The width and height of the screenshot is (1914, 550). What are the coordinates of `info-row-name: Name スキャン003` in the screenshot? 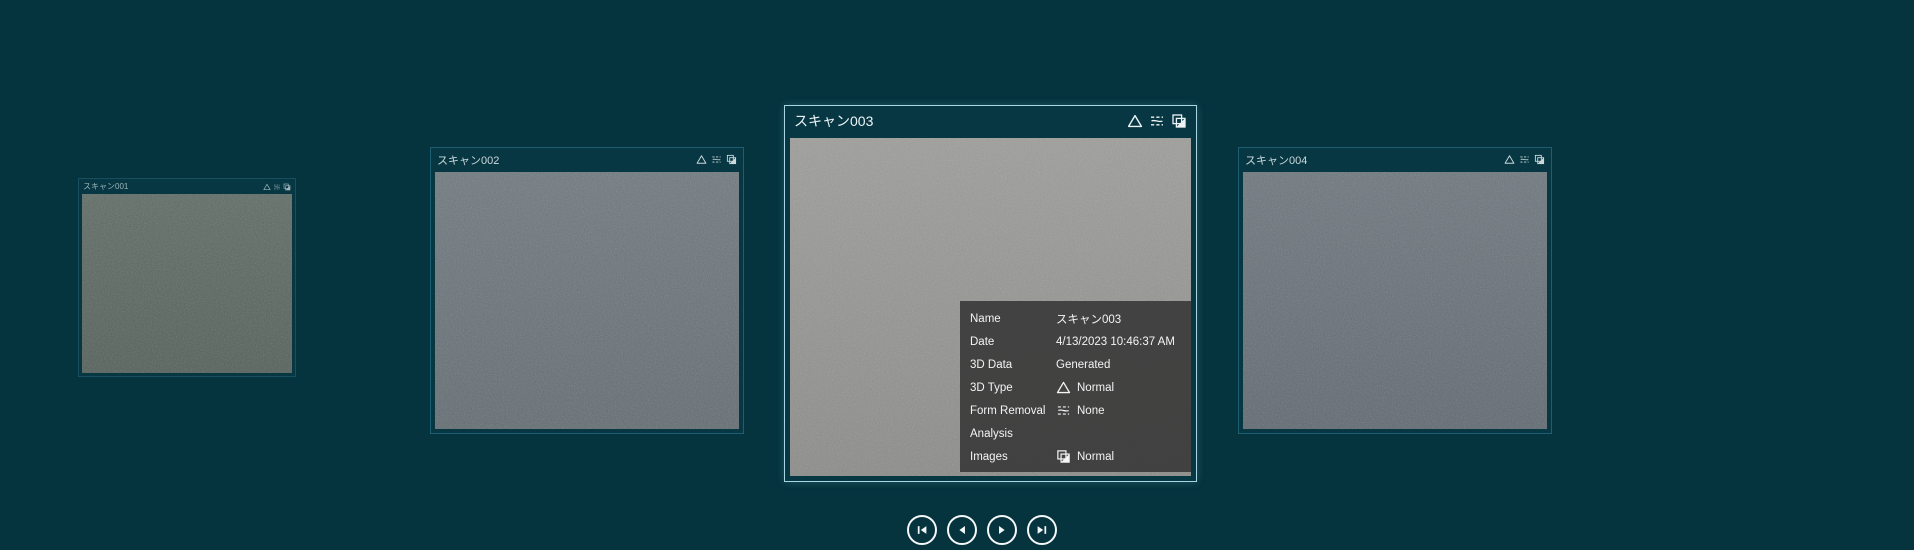 It's located at (1080, 318).